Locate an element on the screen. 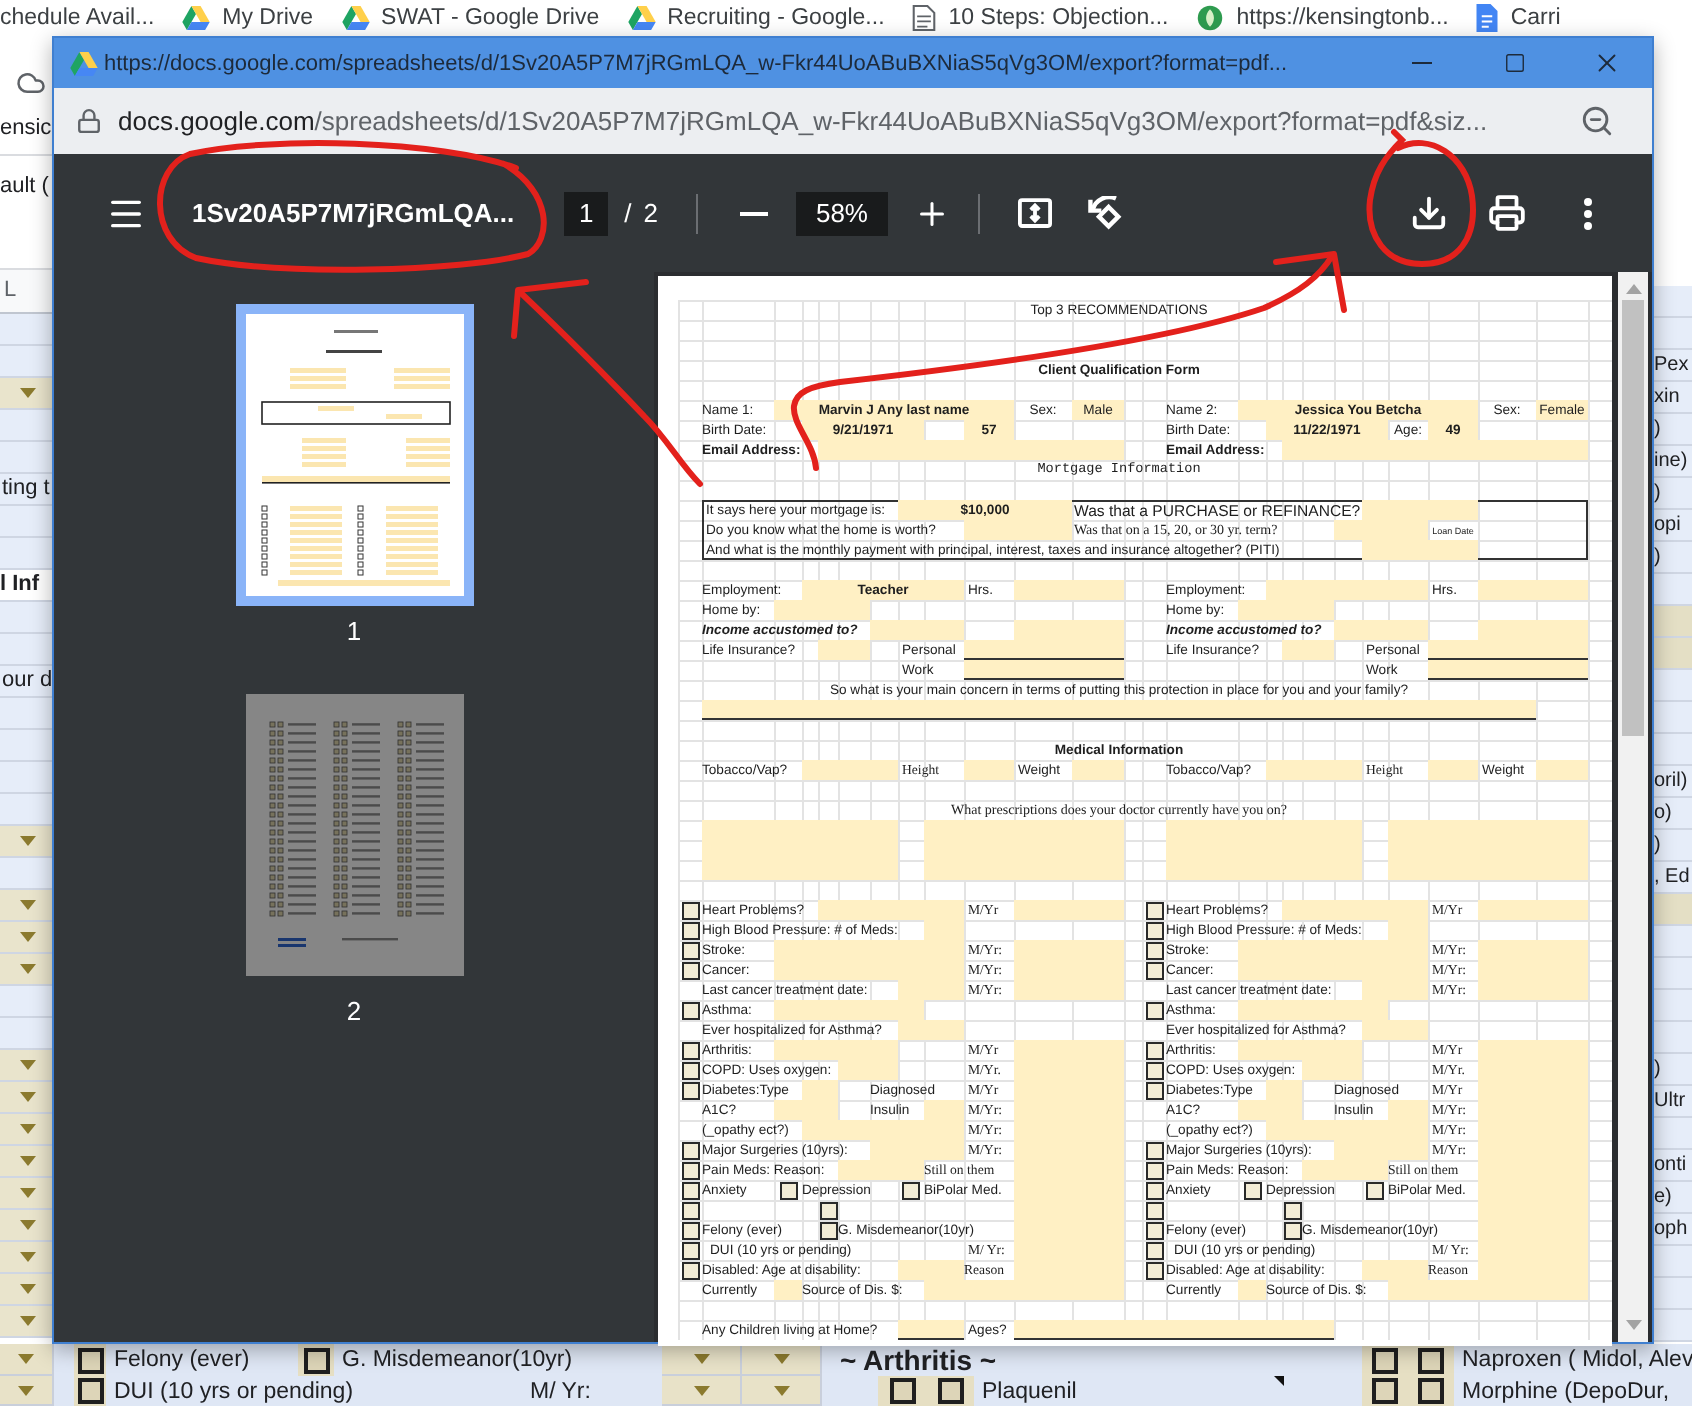 The width and height of the screenshot is (1692, 1406). bookmark-item: My Drive is located at coordinates (248, 18).